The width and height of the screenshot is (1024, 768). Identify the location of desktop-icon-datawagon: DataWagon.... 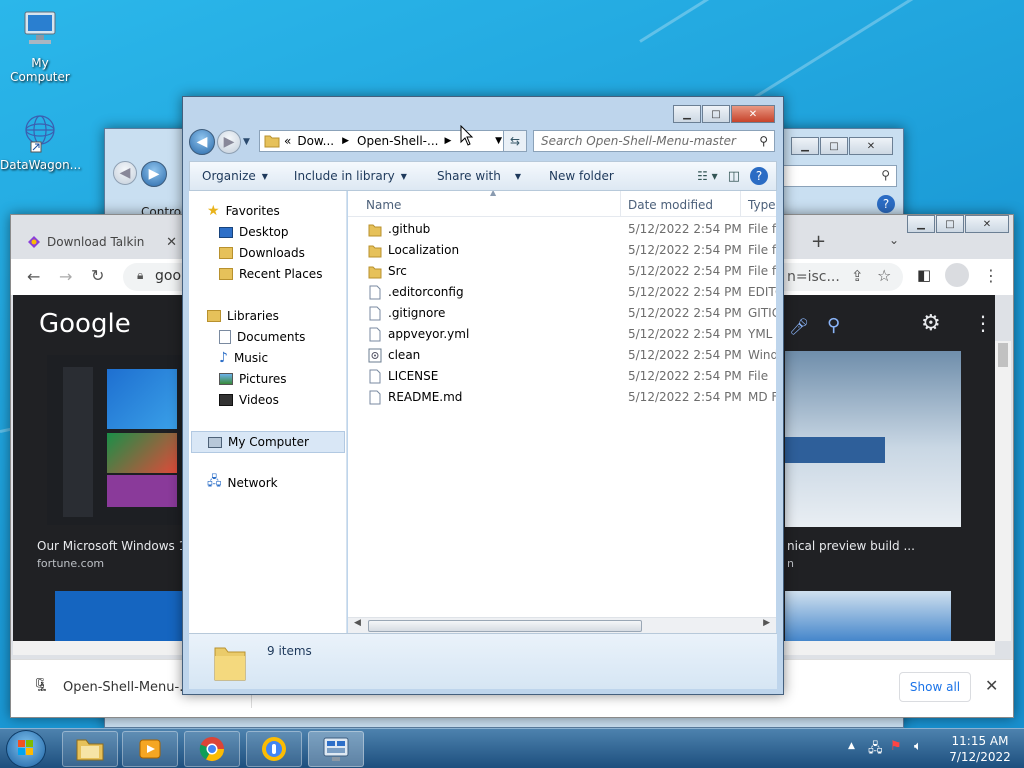
(40, 141).